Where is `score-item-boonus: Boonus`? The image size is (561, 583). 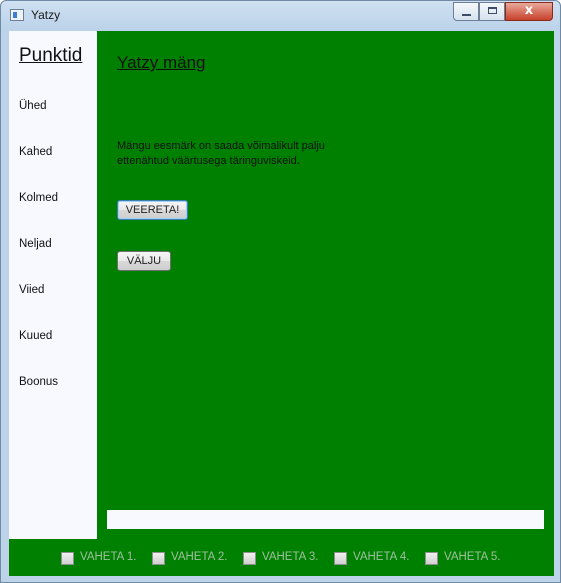 score-item-boonus: Boonus is located at coordinates (39, 382).